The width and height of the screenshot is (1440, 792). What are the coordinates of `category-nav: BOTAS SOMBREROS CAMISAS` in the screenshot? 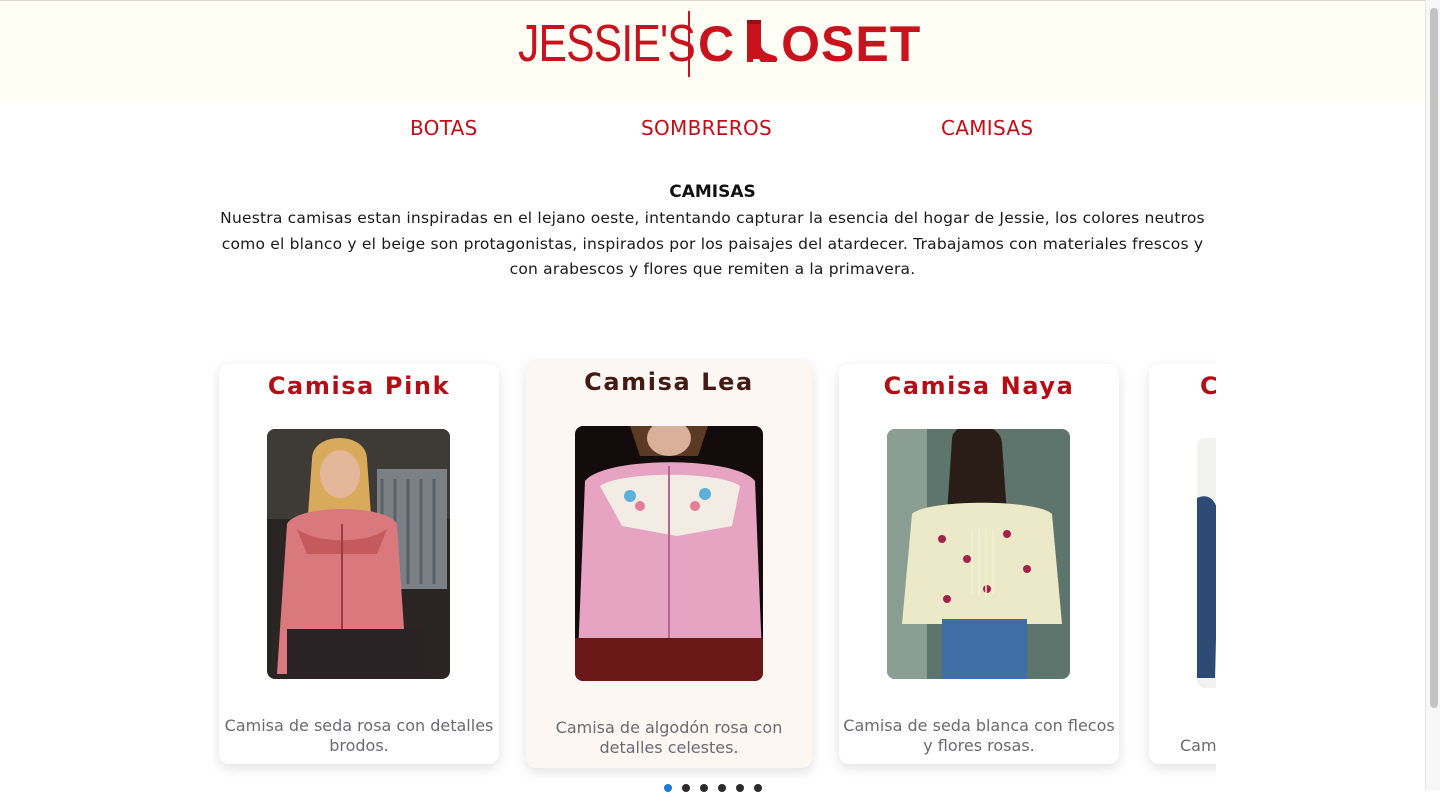 It's located at (712, 131).